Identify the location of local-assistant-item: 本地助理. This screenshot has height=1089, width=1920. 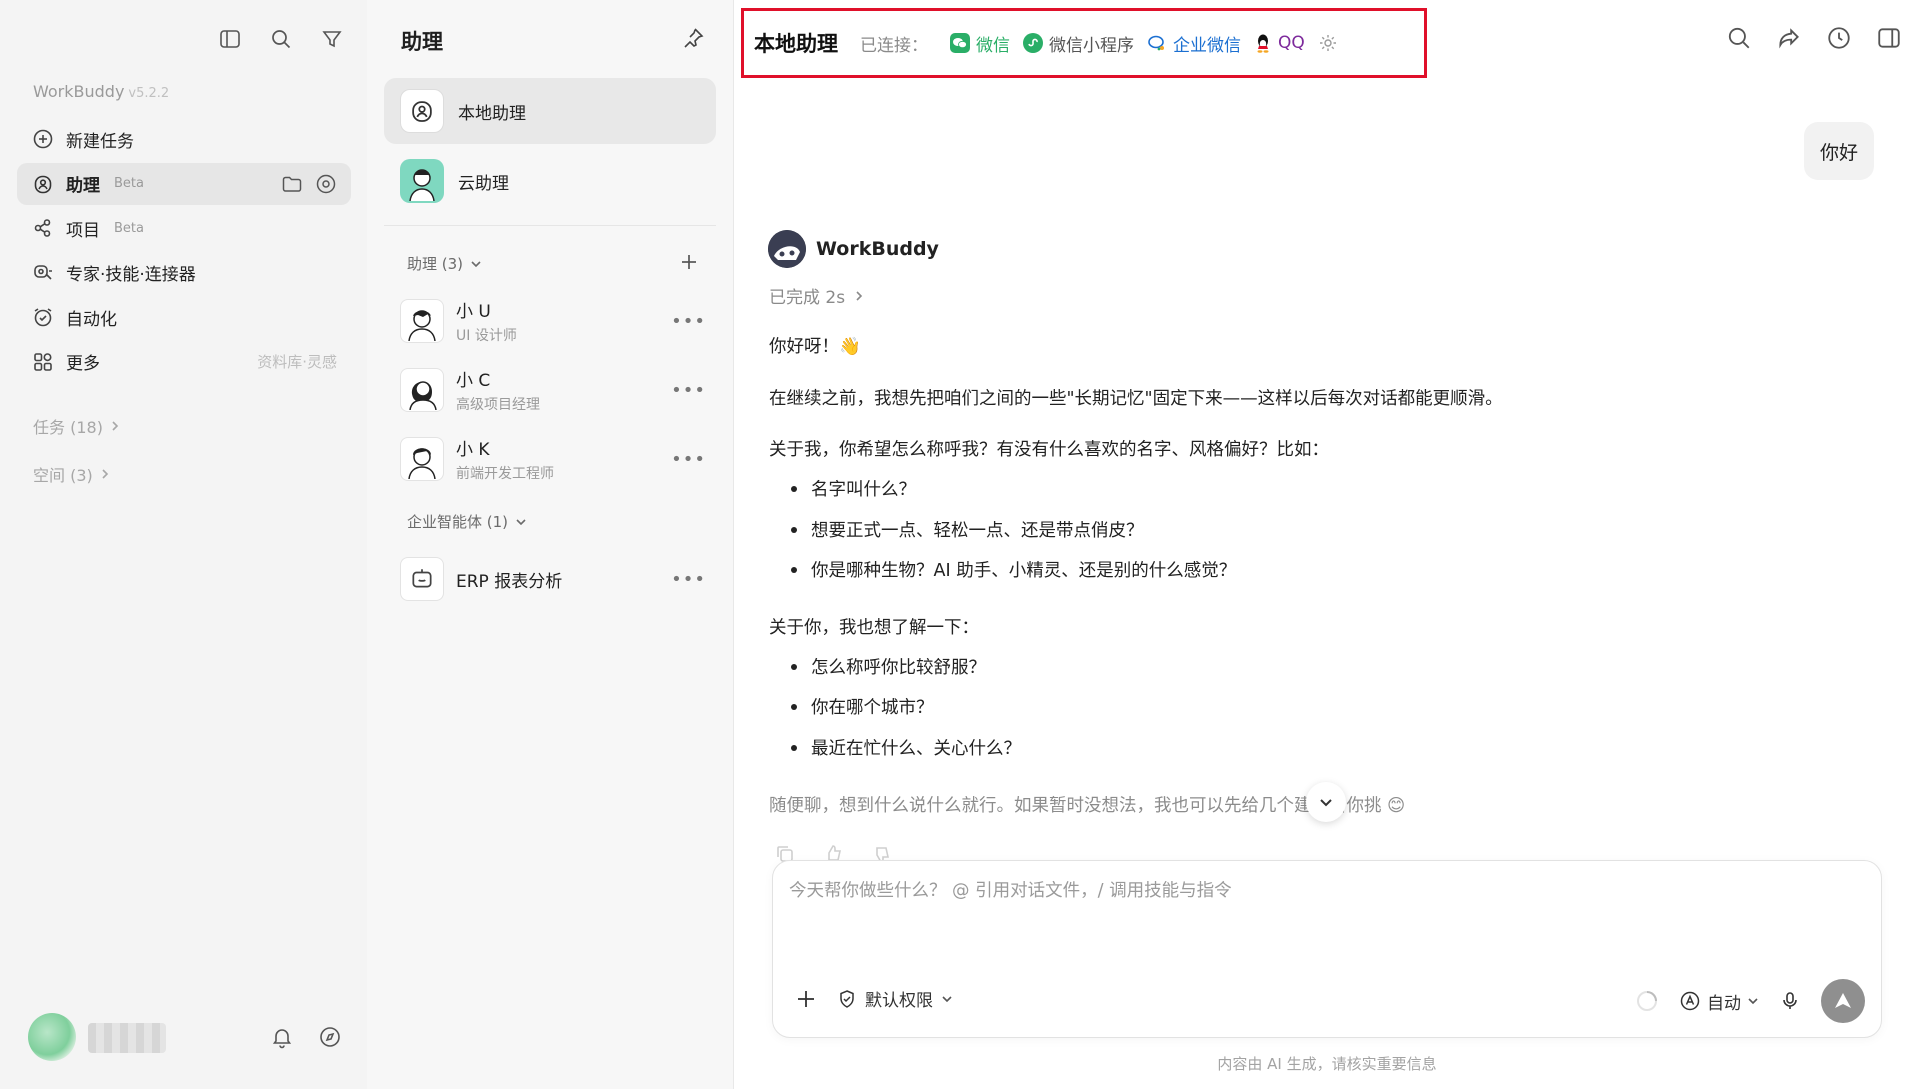
(550, 111).